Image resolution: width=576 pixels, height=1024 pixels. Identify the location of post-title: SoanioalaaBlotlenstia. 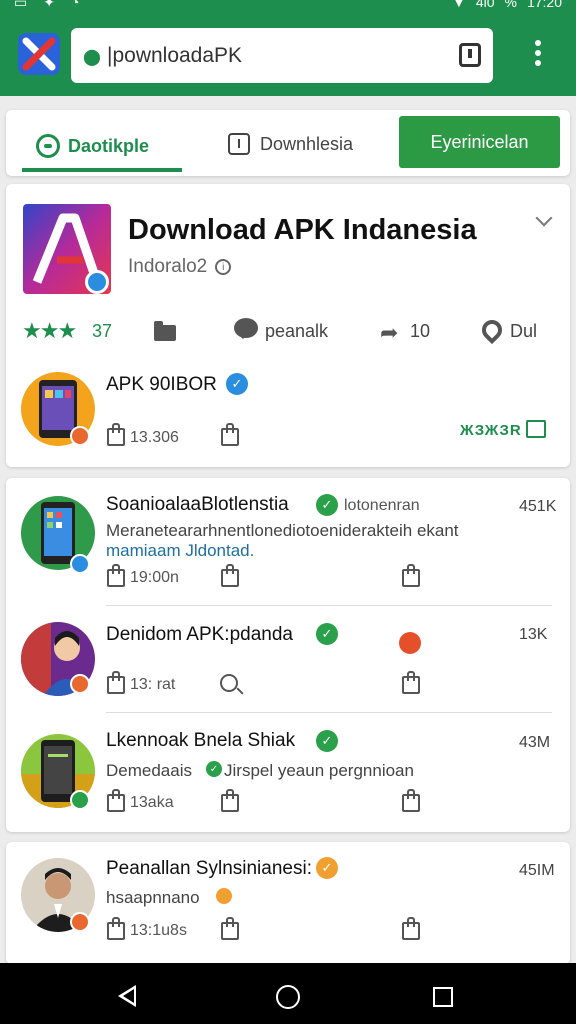
(197, 505).